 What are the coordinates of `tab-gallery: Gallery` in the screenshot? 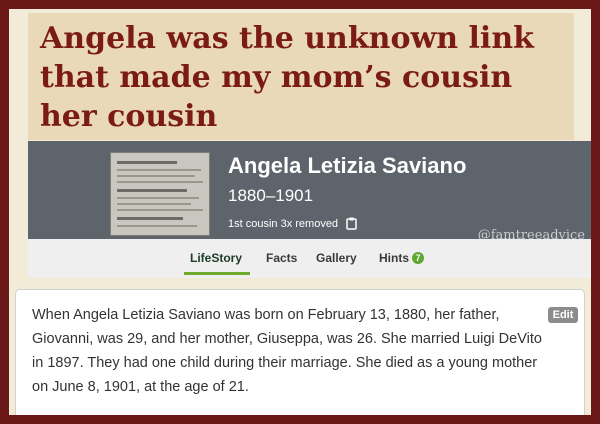 It's located at (336, 258).